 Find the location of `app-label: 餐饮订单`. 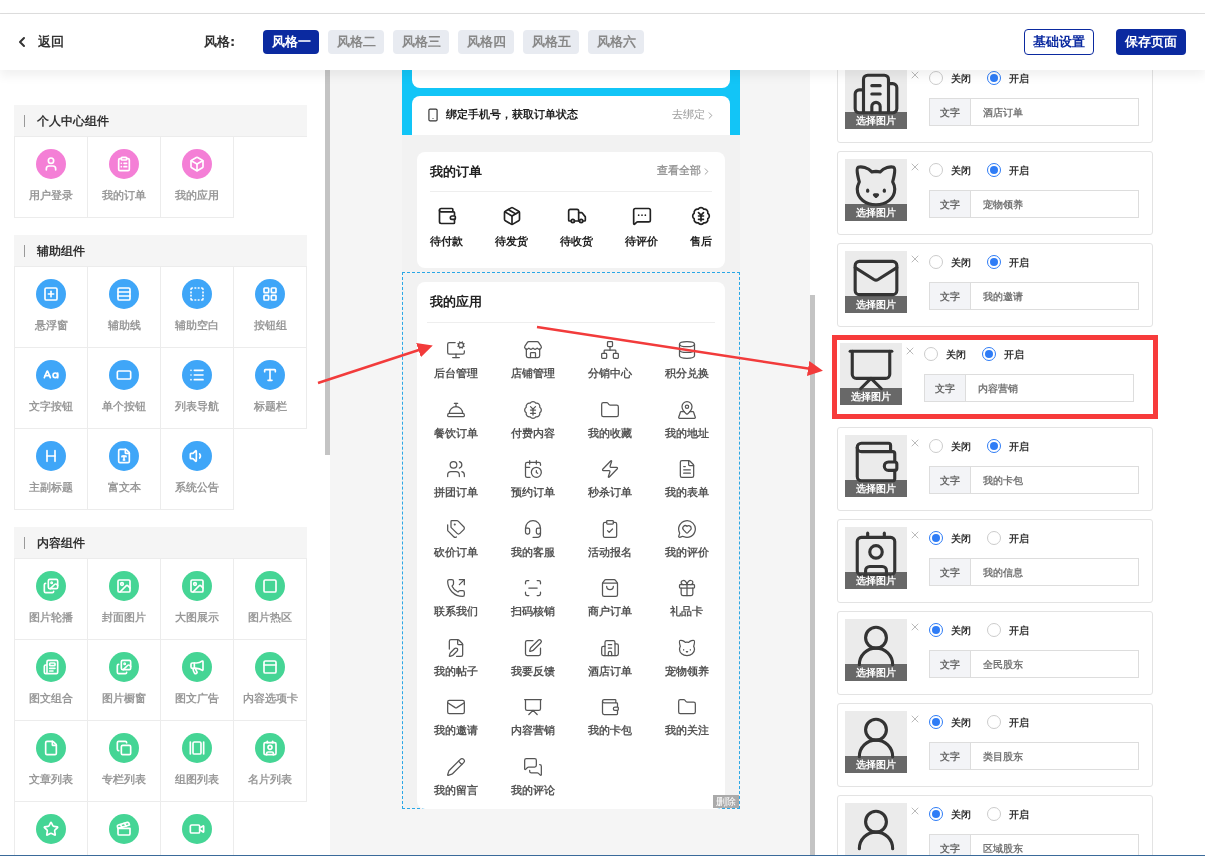

app-label: 餐饮订单 is located at coordinates (455, 433).